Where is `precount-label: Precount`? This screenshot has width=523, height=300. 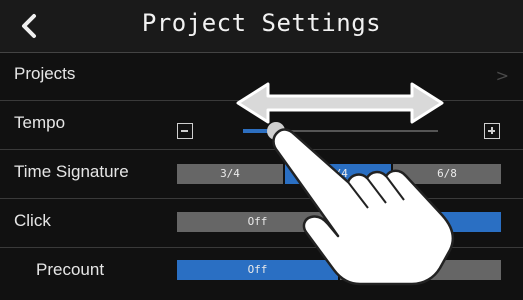
precount-label: Precount is located at coordinates (70, 269).